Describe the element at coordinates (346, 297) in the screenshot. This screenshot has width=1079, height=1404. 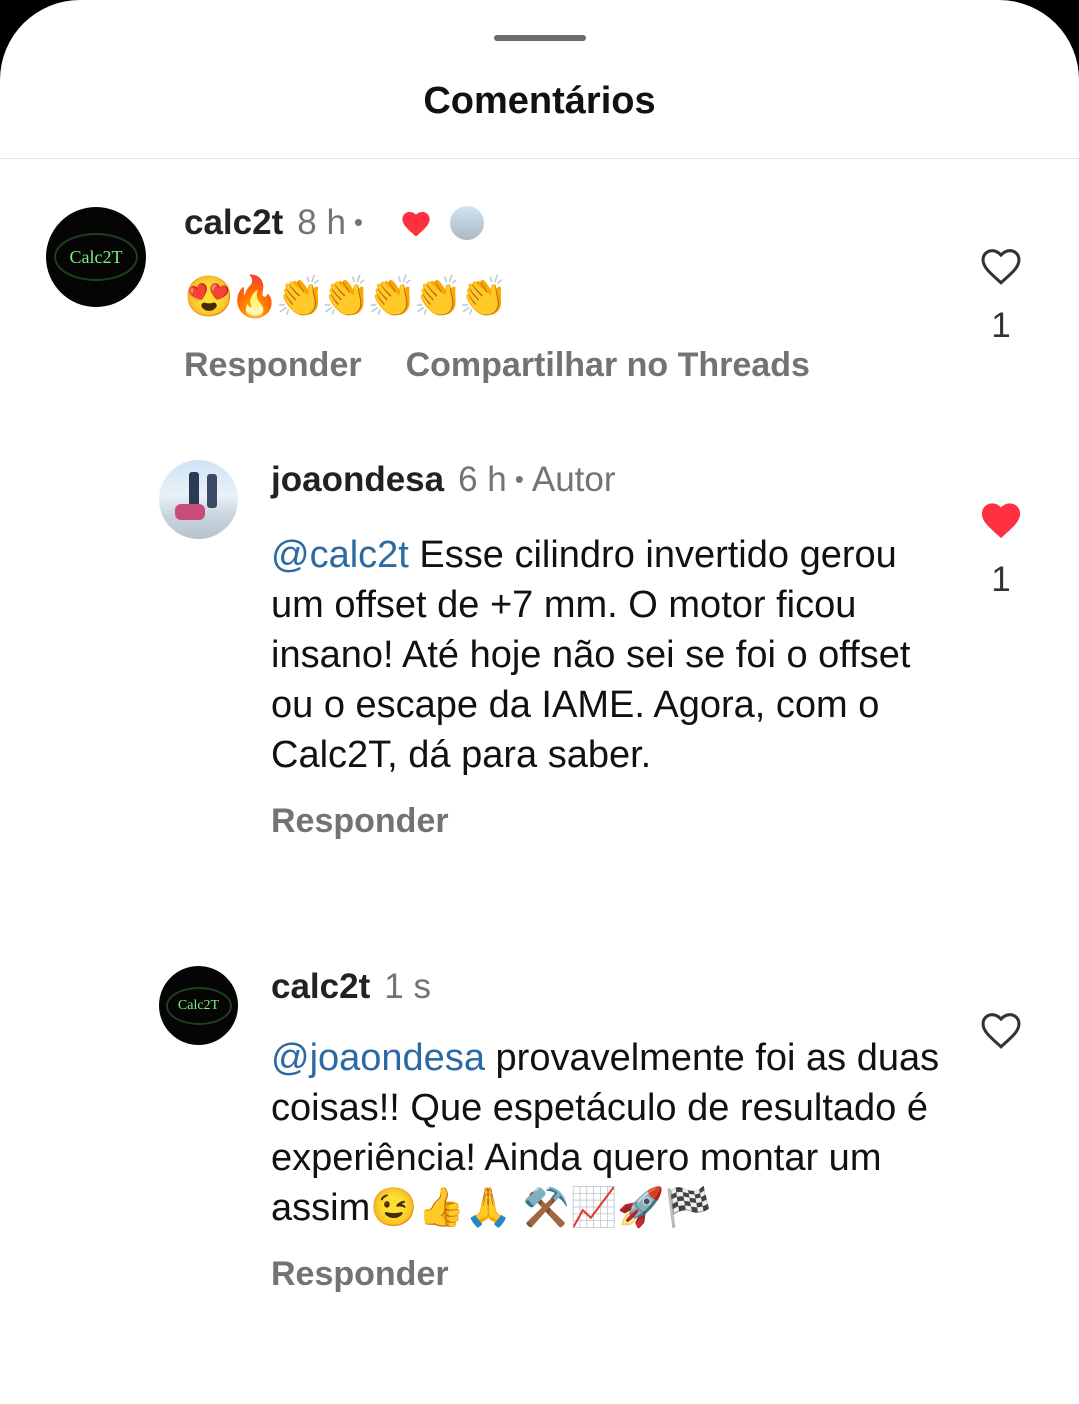
I see `comment-text: 😍🔥👏👏👏👏👏` at that location.